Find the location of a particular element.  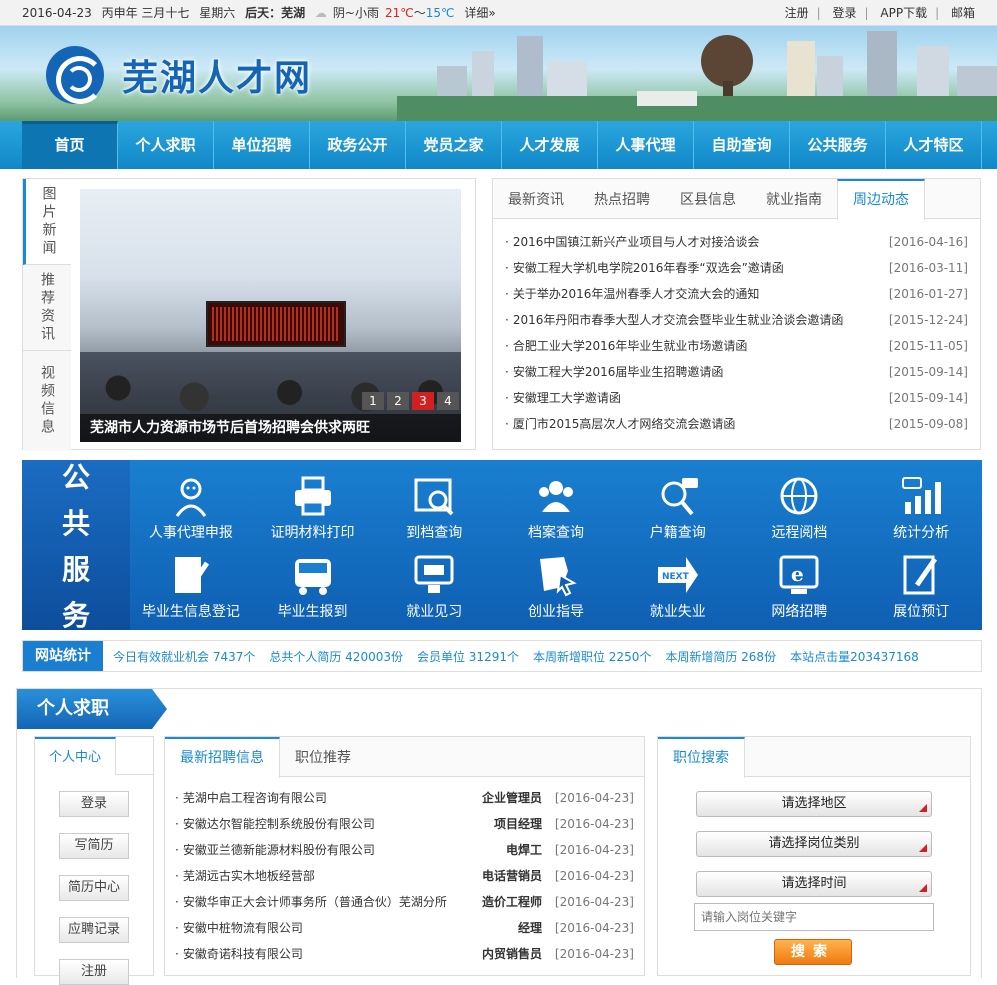

tab-hot-jobs: 热点招聘 is located at coordinates (622, 199).